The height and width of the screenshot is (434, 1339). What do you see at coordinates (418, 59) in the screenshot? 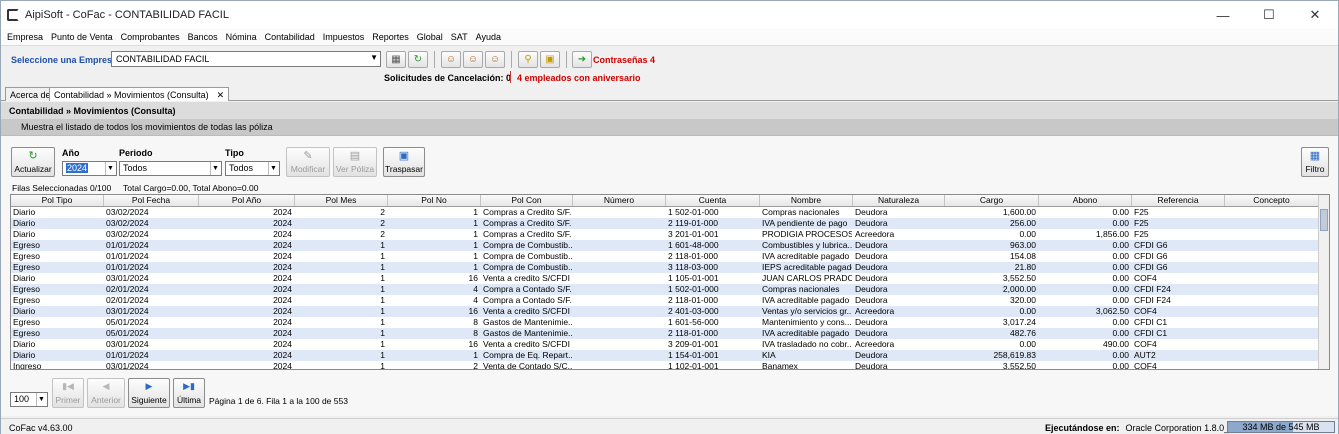
I see `refresh-icon-button: ↻` at bounding box center [418, 59].